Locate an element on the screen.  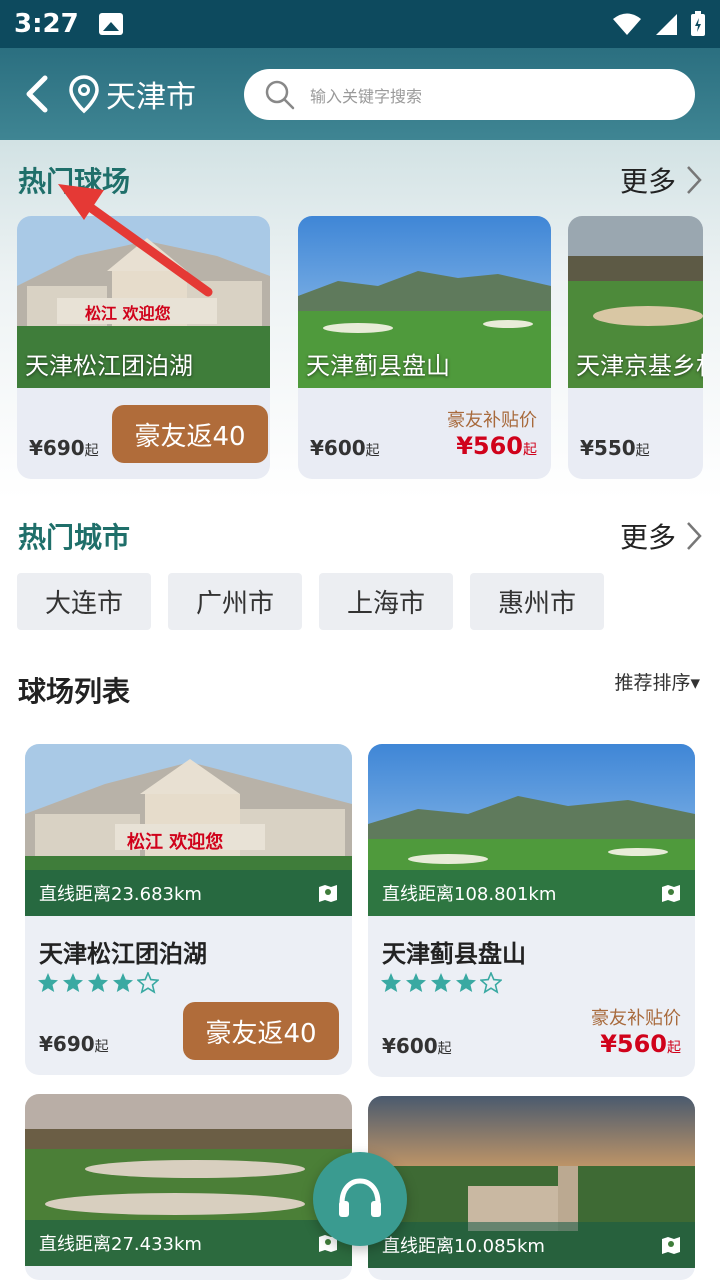
course-list-card: 直线距离10.085km is located at coordinates (531, 1188).